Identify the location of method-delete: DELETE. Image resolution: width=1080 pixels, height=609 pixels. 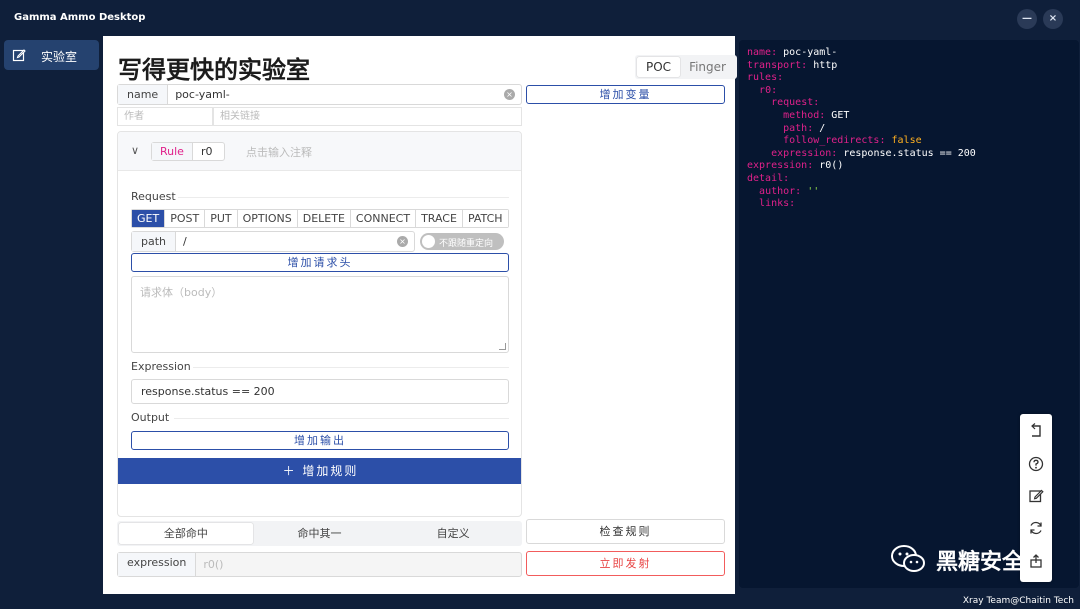
(324, 218).